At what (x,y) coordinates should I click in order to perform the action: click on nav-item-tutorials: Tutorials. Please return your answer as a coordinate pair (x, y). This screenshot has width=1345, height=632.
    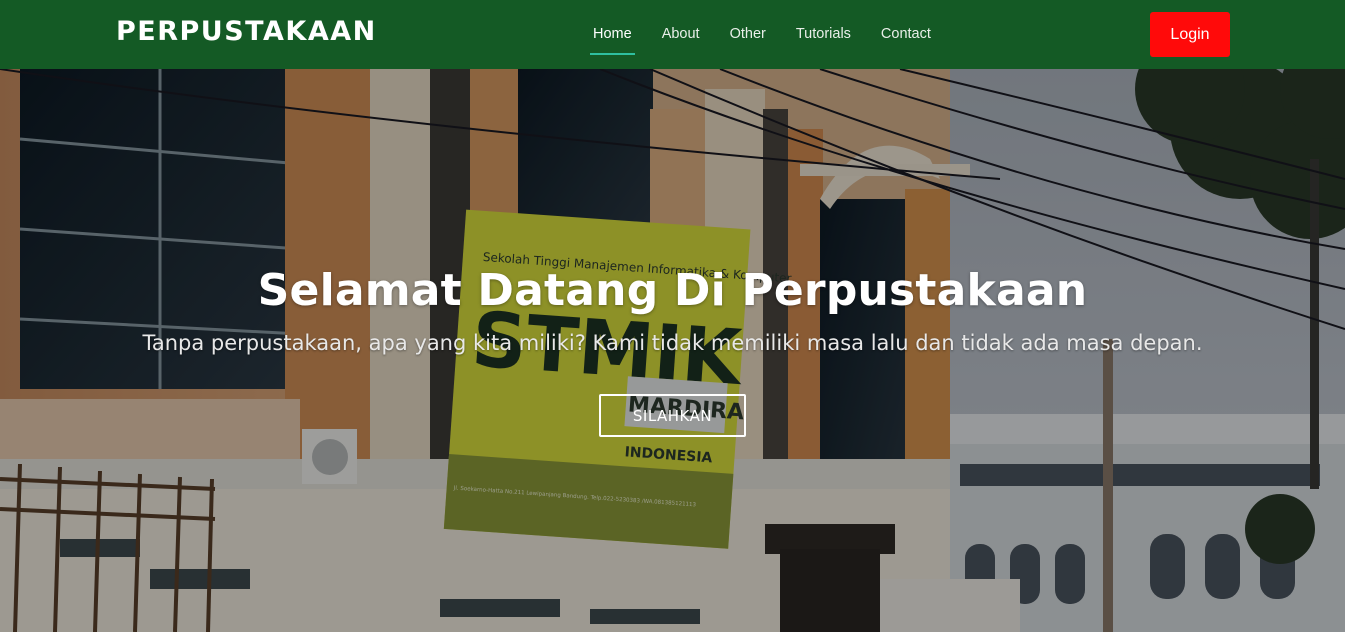
    Looking at the image, I should click on (823, 34).